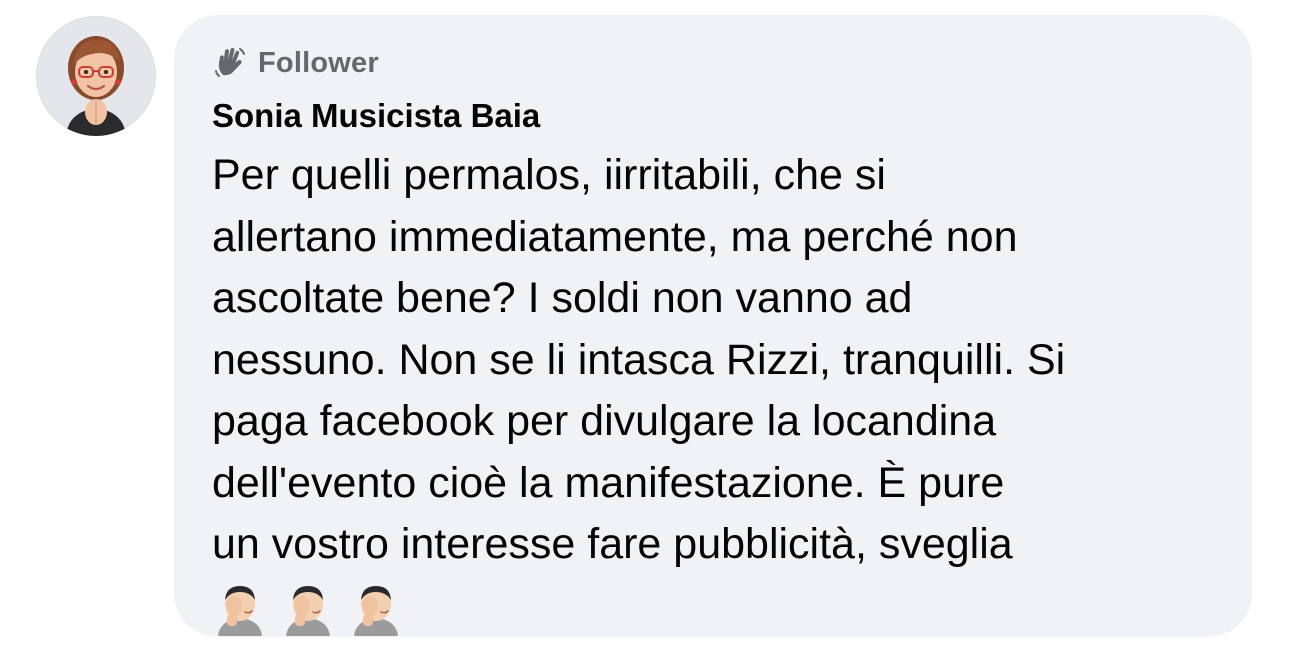  Describe the element at coordinates (96, 86) in the screenshot. I see `memoji-avatar-icon` at that location.